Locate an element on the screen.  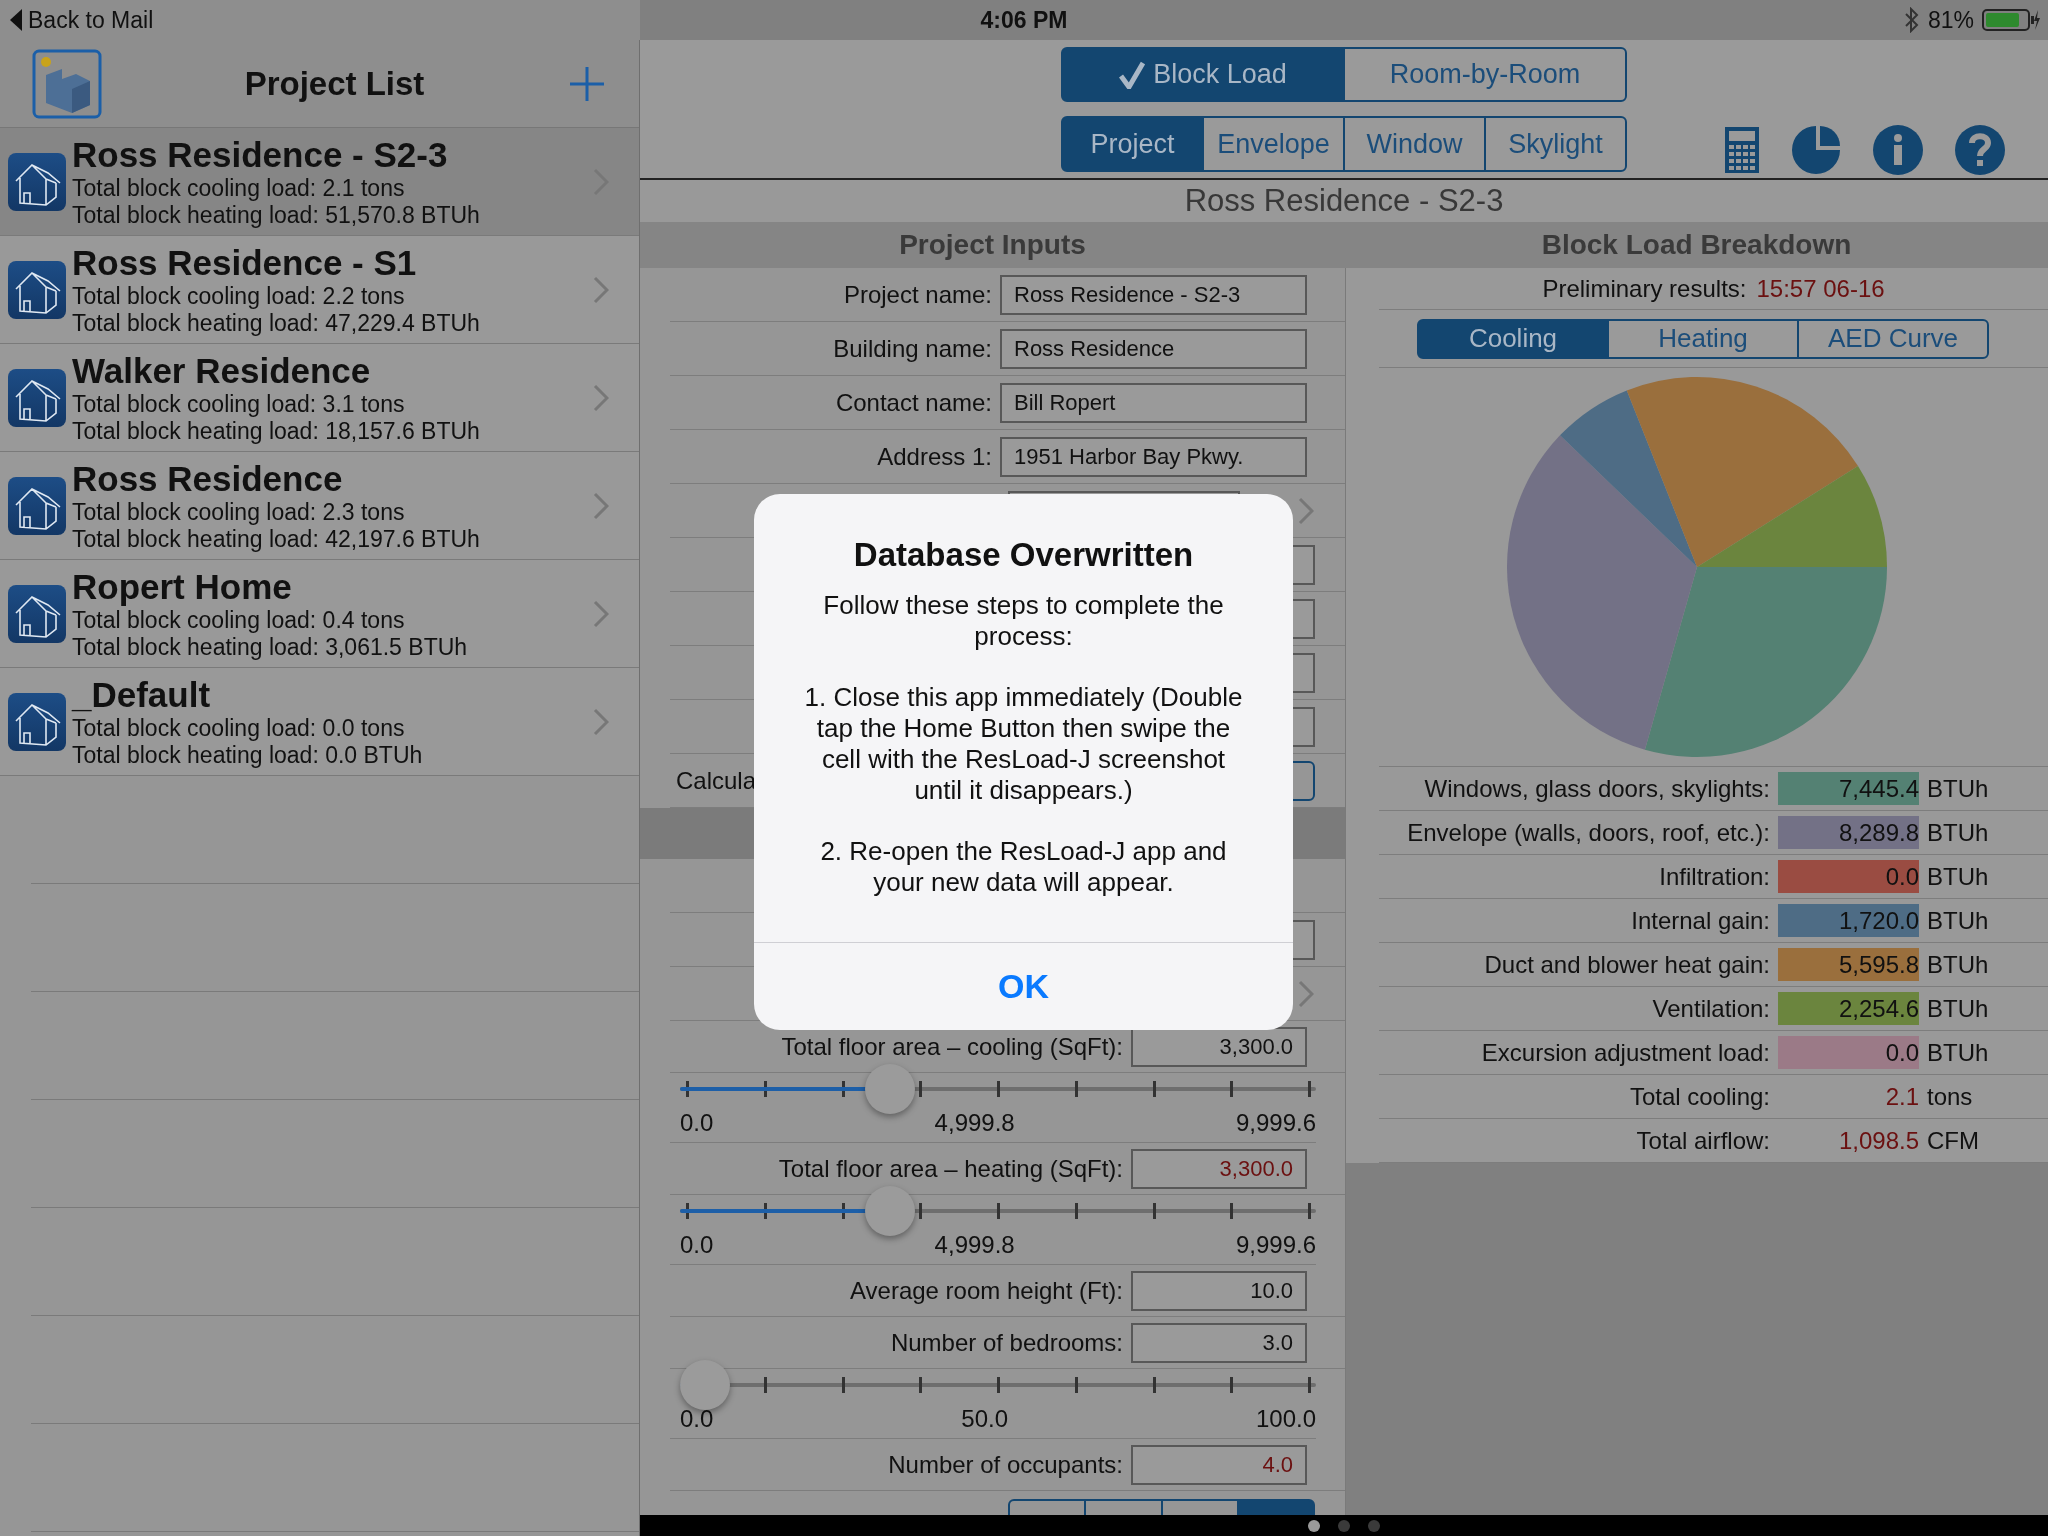
tab: Room-by-Room is located at coordinates (1485, 74).